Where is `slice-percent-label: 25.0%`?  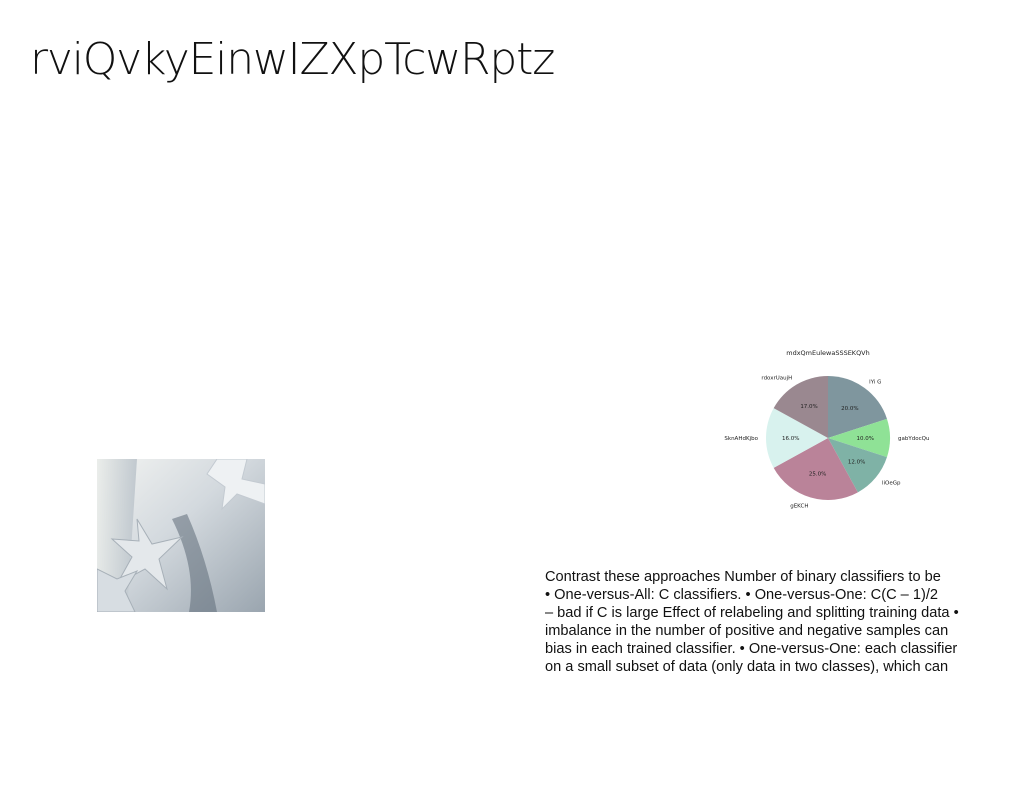
slice-percent-label: 25.0% is located at coordinates (817, 475).